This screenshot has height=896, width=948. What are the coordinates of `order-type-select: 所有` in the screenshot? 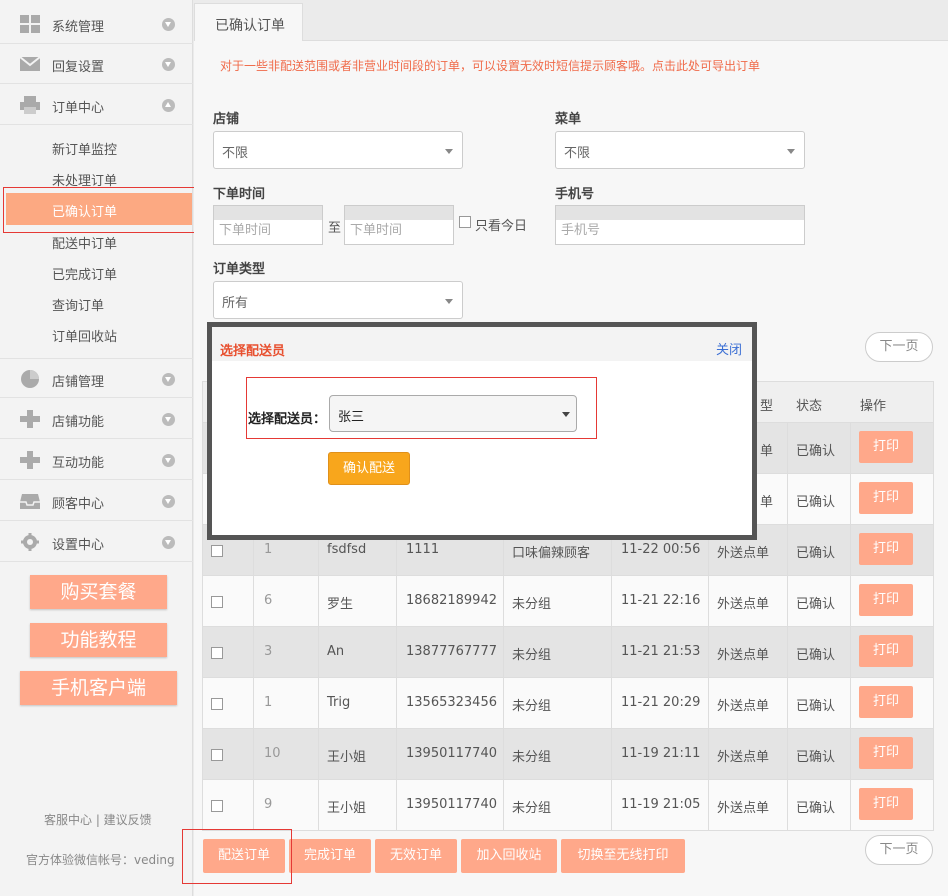 It's located at (338, 300).